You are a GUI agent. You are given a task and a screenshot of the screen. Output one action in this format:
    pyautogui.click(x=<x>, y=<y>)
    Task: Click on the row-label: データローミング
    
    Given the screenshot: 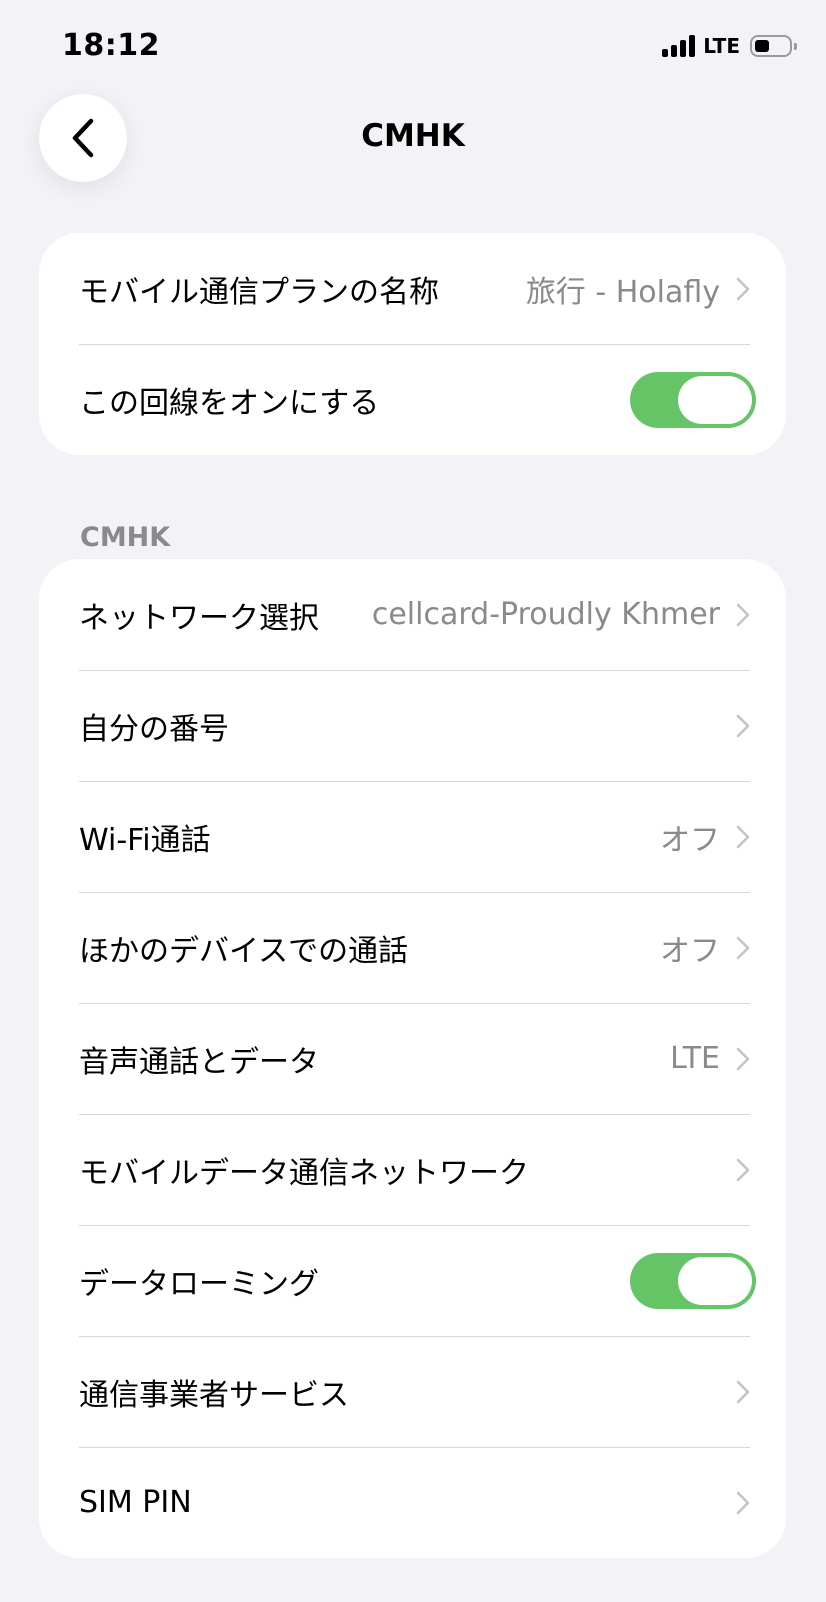 What is the action you would take?
    pyautogui.click(x=199, y=1284)
    